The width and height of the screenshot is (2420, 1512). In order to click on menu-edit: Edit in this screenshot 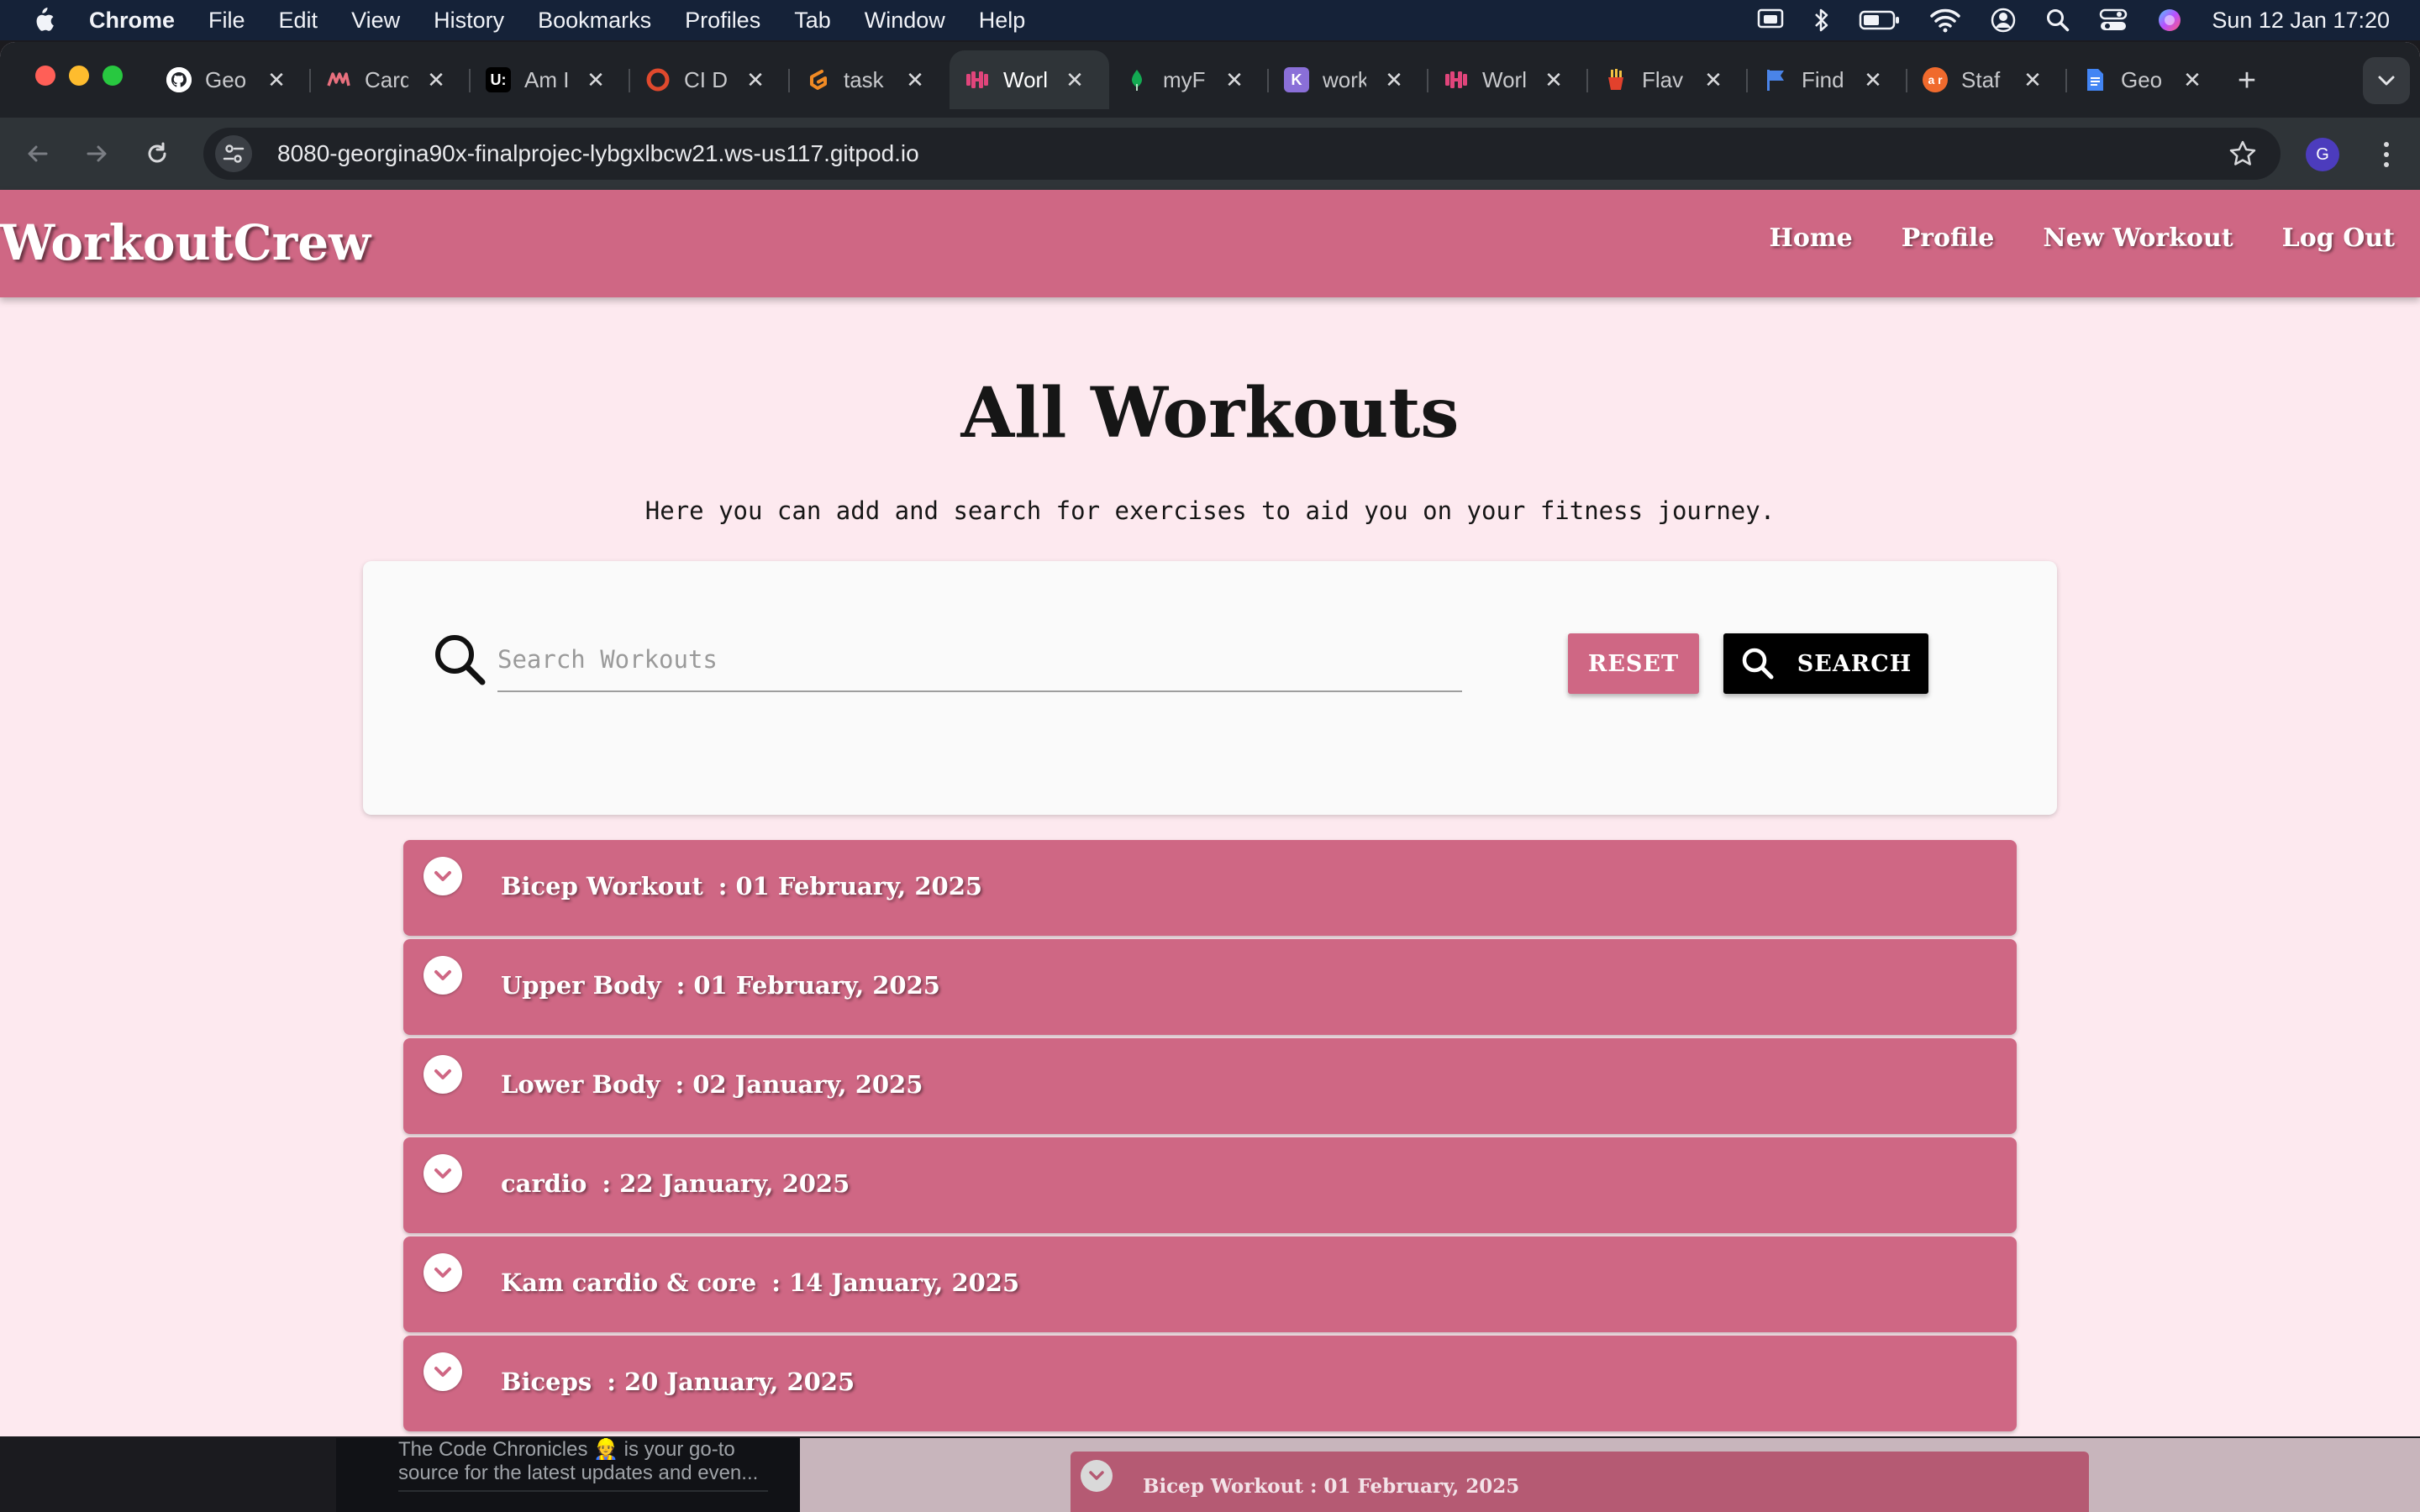, I will do `click(299, 21)`.